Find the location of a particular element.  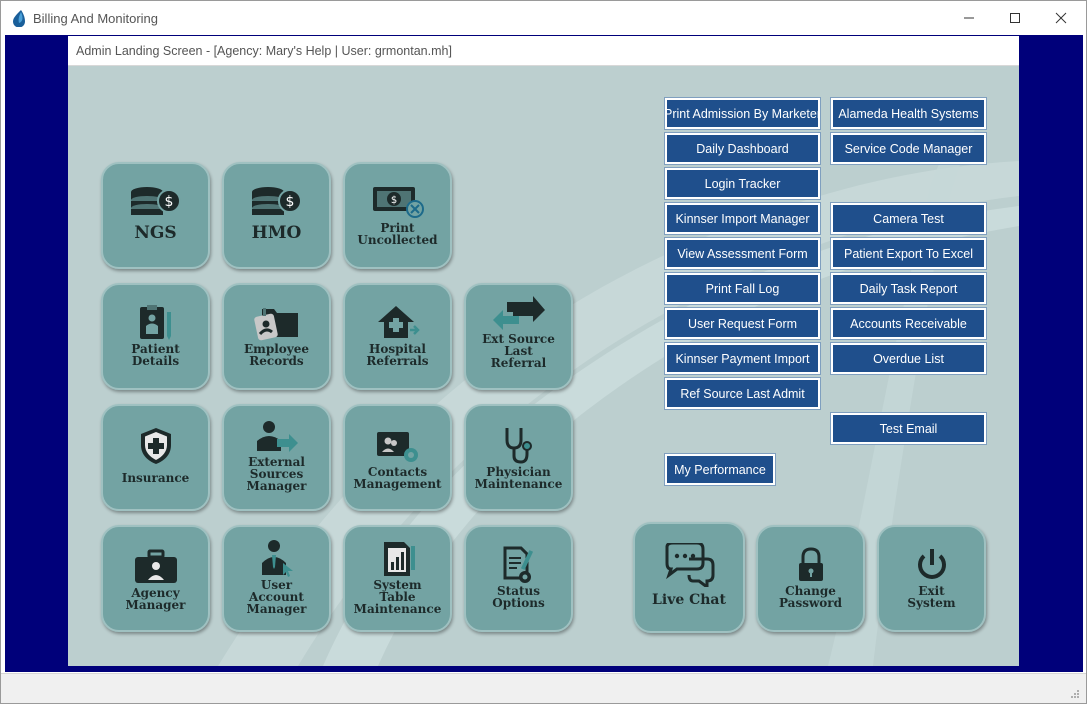

employee-folder-icon is located at coordinates (277, 323).